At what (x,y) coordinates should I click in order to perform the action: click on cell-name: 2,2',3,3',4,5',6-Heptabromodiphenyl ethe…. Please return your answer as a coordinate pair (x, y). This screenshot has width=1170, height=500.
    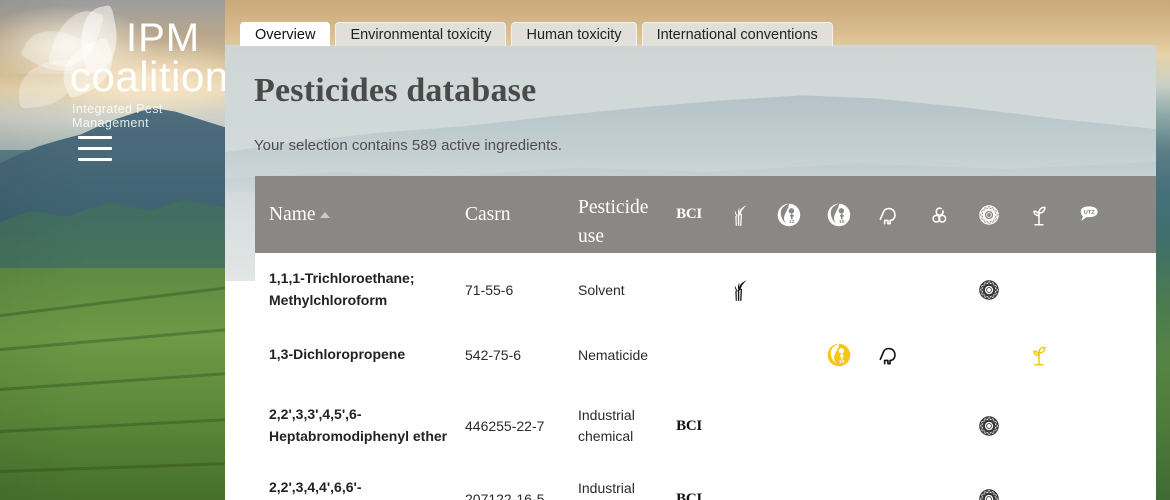
    Looking at the image, I should click on (358, 425).